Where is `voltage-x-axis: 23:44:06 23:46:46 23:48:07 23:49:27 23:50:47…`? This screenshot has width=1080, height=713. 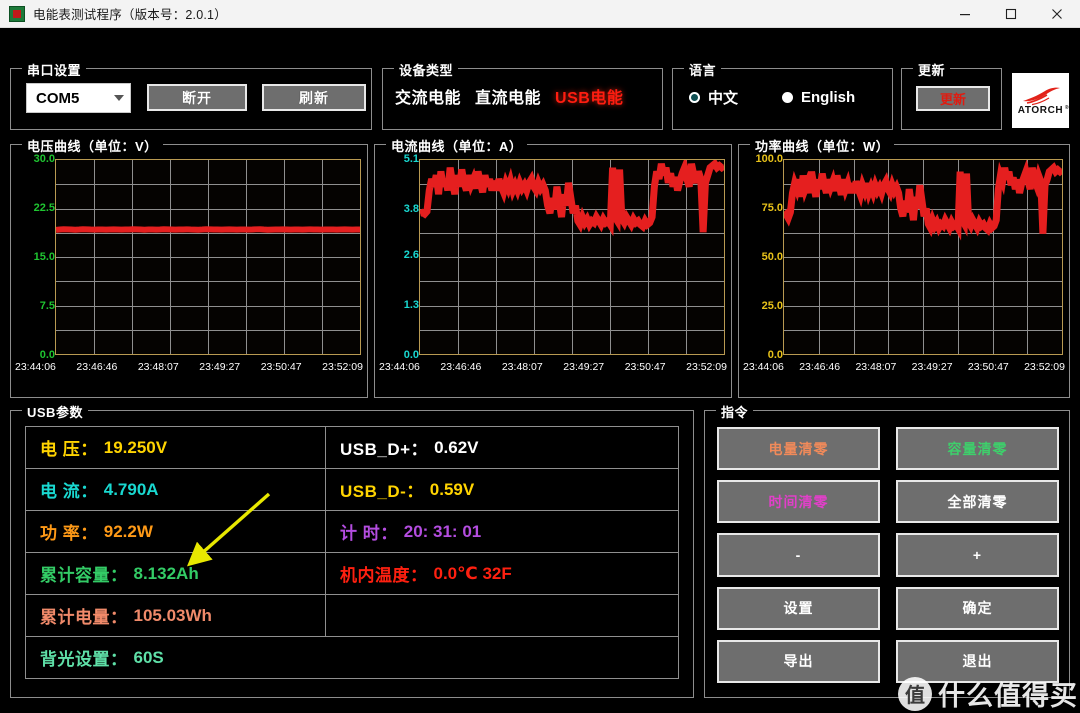 voltage-x-axis: 23:44:06 23:46:46 23:48:07 23:49:27 23:50:47… is located at coordinates (189, 369).